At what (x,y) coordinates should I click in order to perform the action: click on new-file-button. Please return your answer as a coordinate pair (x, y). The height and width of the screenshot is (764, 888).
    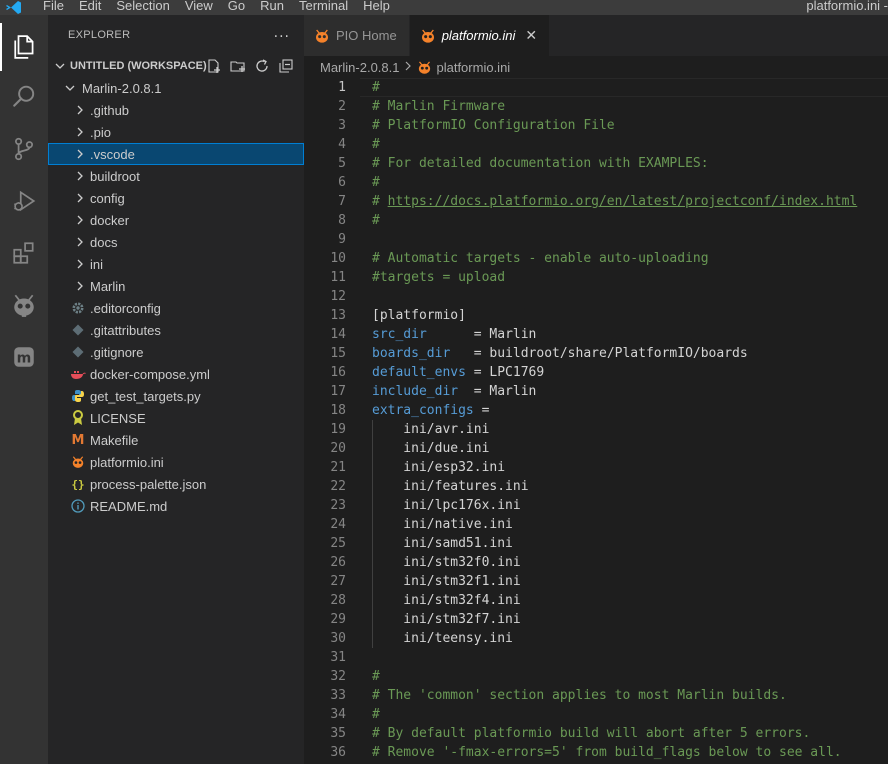
    Looking at the image, I should click on (214, 66).